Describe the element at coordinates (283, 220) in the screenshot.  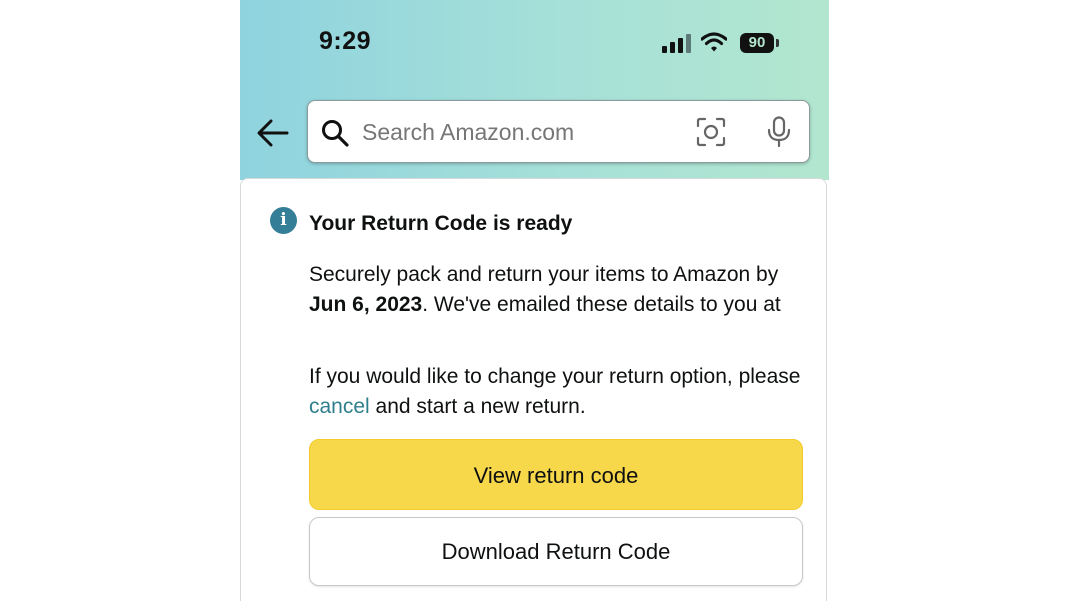
I see `info-icon: i` at that location.